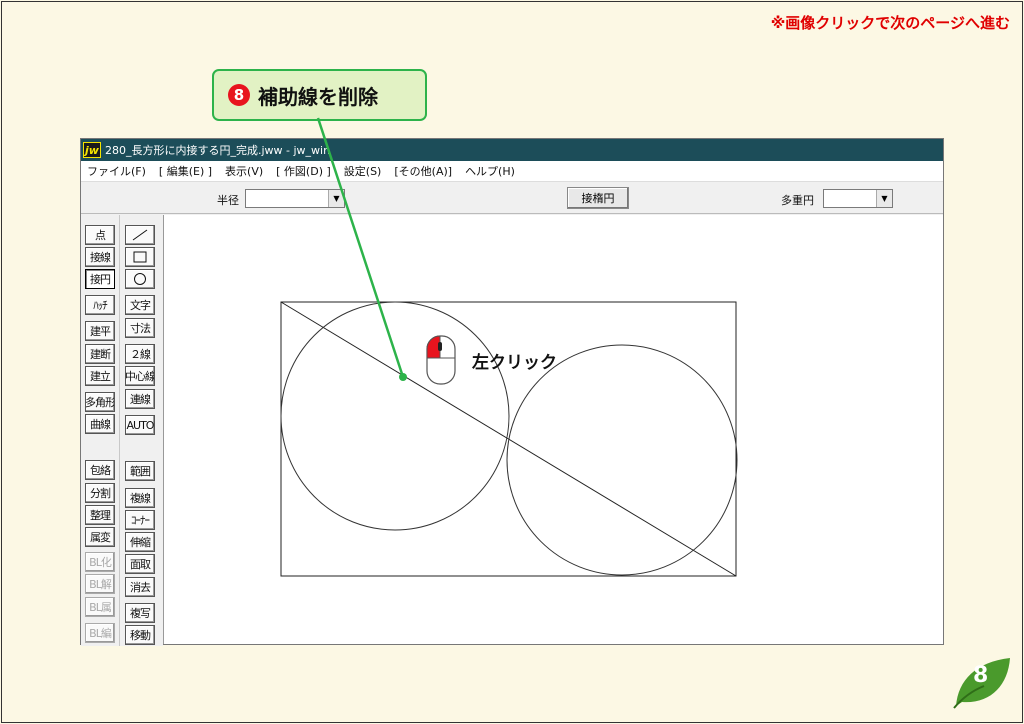 This screenshot has width=1024, height=724. I want to click on tool-block-explode: BL解, so click(100, 584).